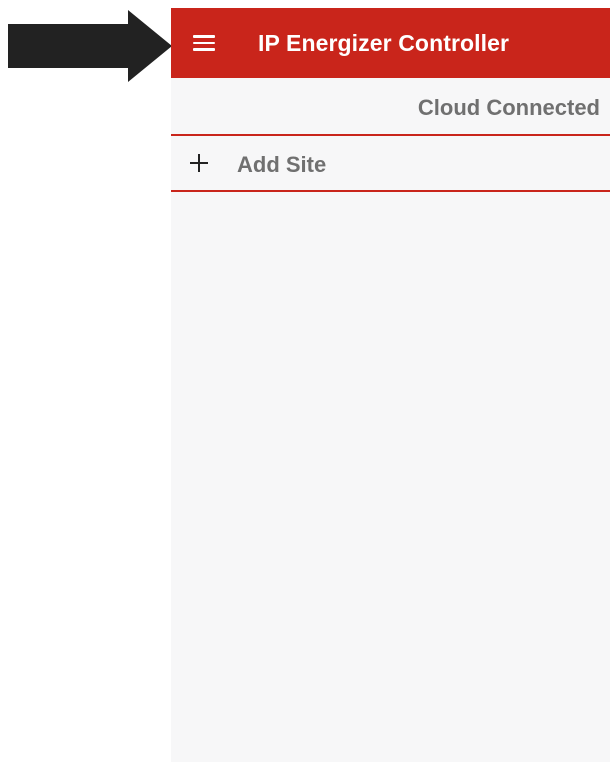  I want to click on connection-status-row: Cloud Connected, so click(390, 107).